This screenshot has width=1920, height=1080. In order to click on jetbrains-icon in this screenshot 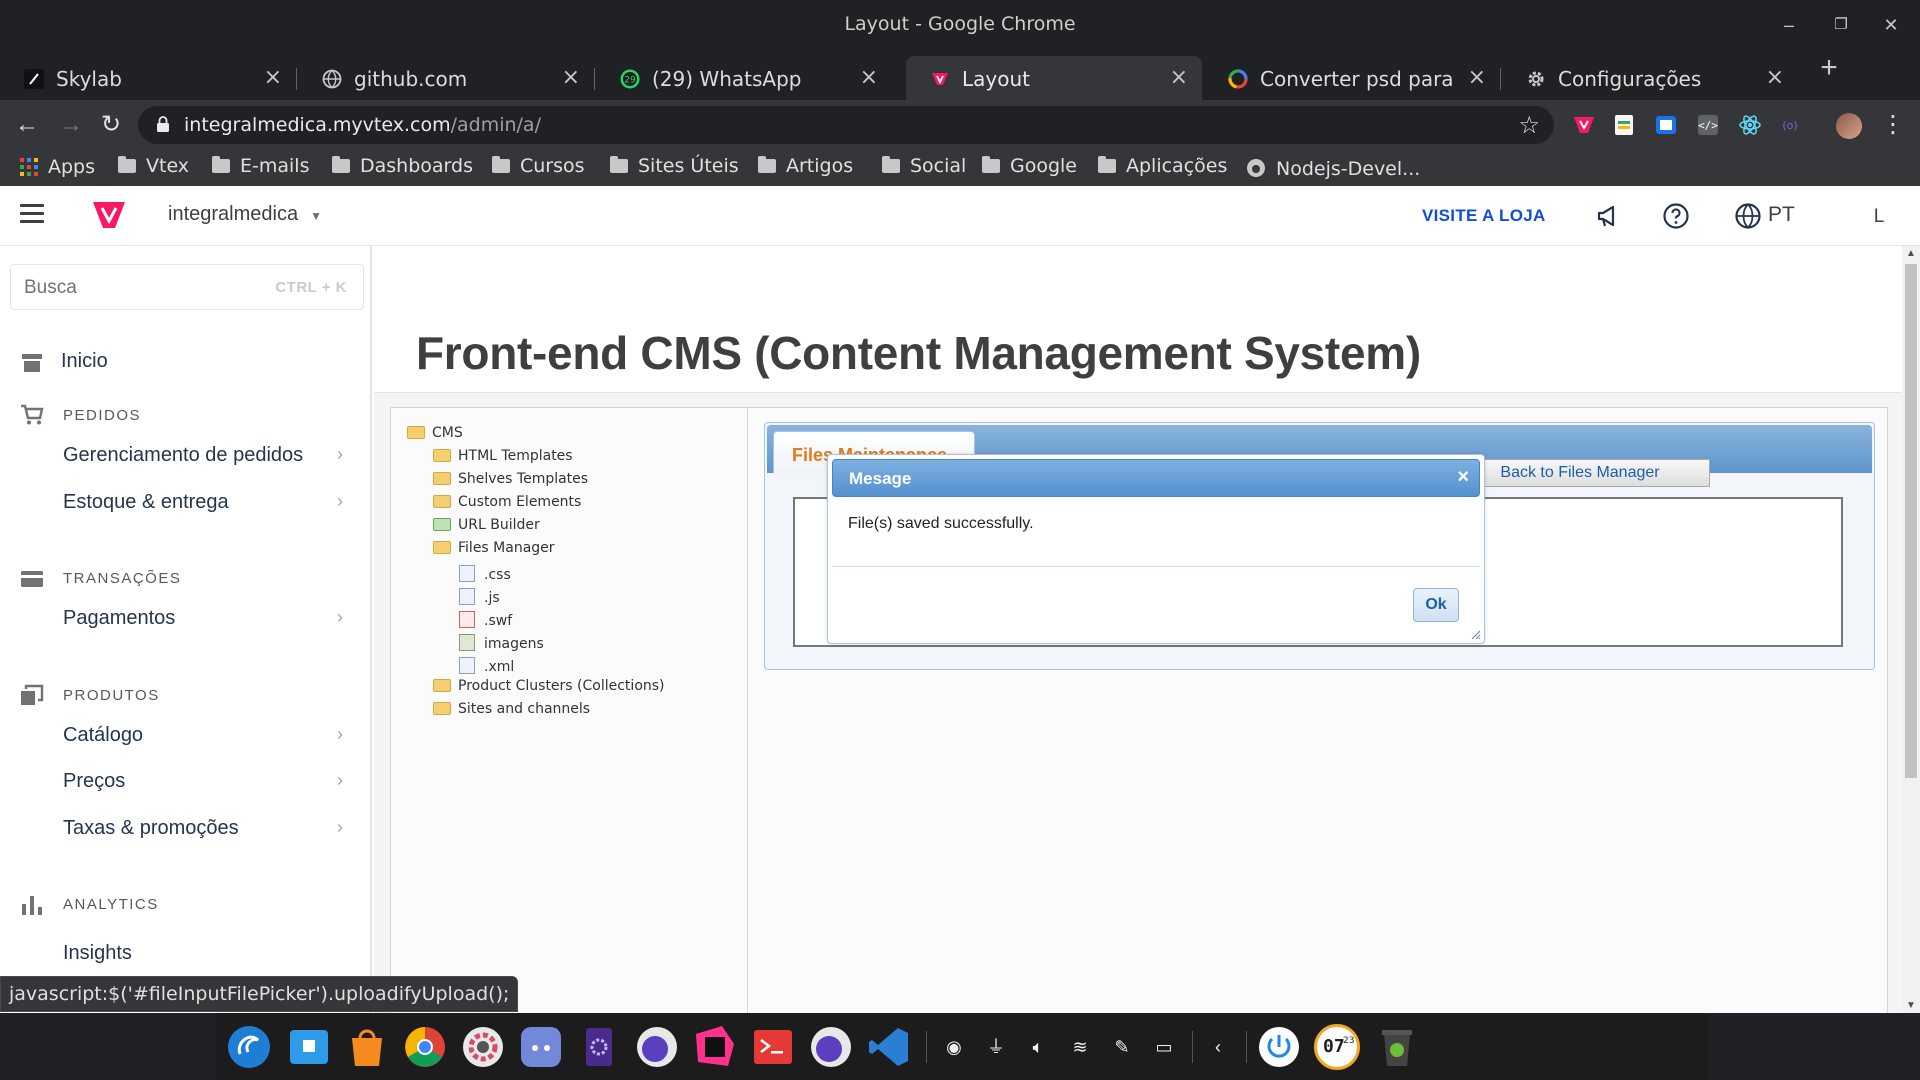, I will do `click(715, 1047)`.